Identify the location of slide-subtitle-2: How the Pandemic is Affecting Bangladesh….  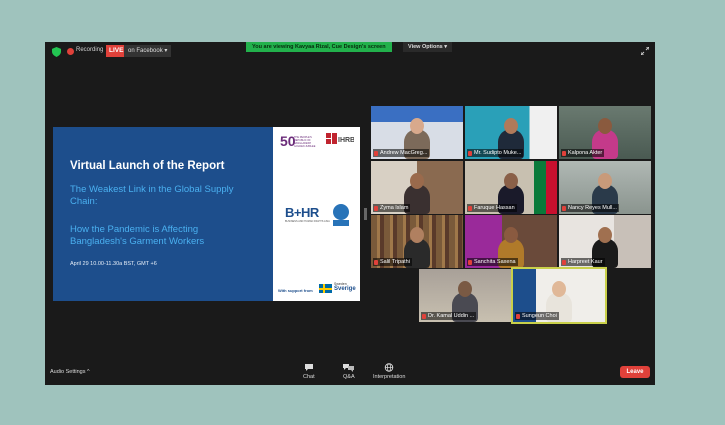
(137, 235).